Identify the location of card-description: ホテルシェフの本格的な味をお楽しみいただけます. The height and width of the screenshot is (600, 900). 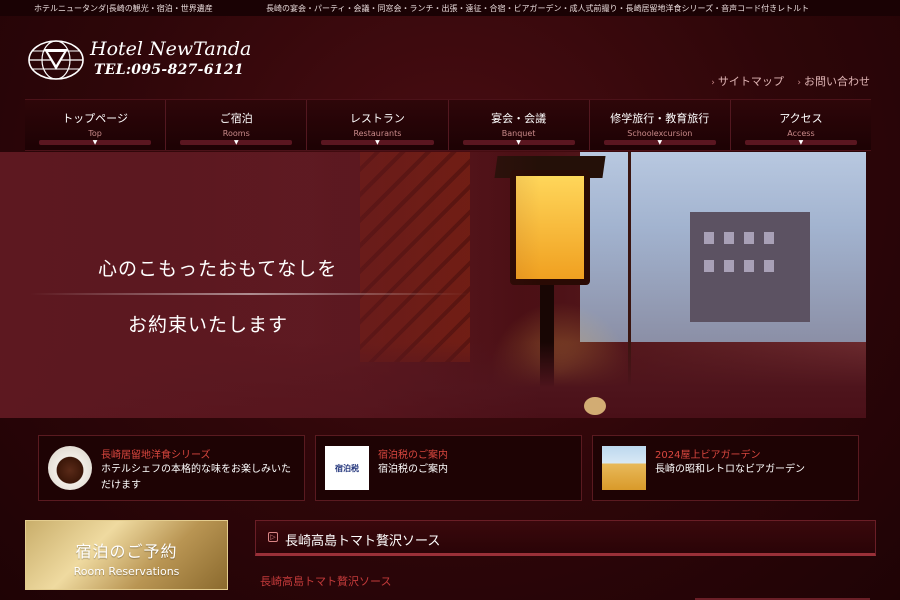
(196, 477).